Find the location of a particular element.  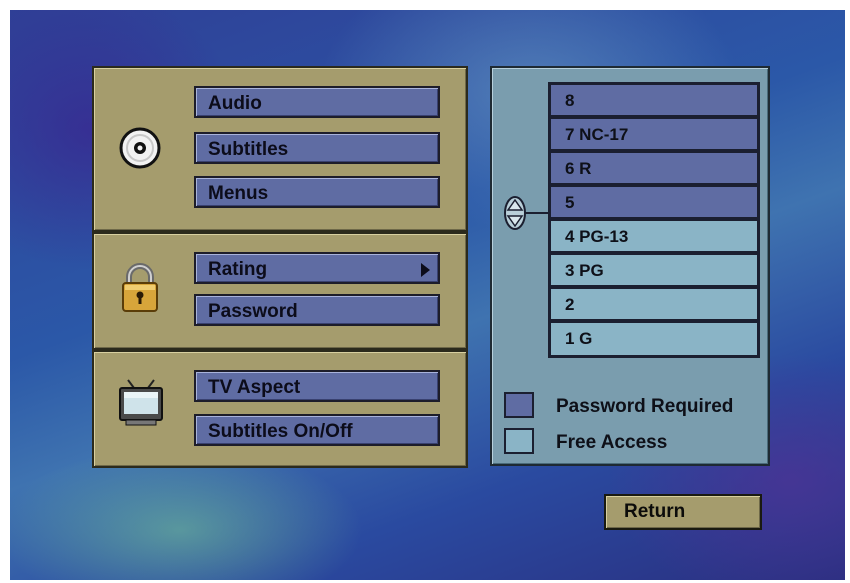

padlock-icon is located at coordinates (140, 290).